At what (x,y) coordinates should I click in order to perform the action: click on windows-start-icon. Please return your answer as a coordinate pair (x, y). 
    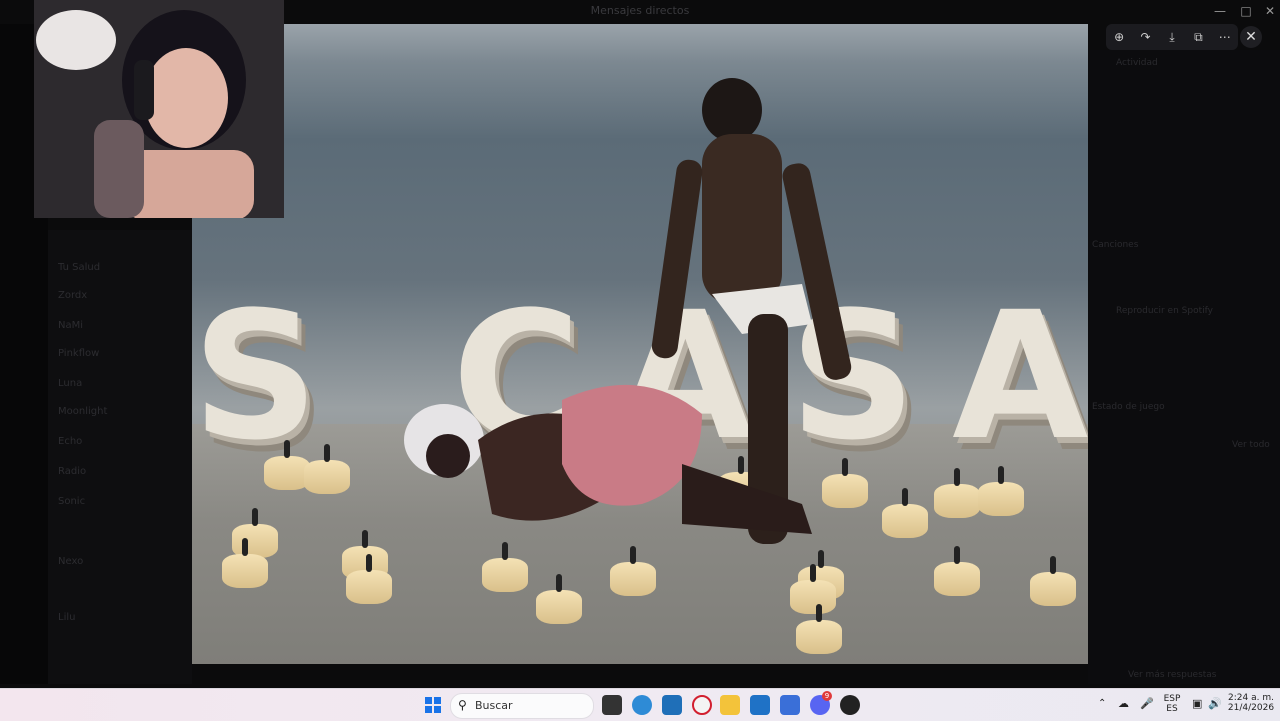
    Looking at the image, I should click on (433, 705).